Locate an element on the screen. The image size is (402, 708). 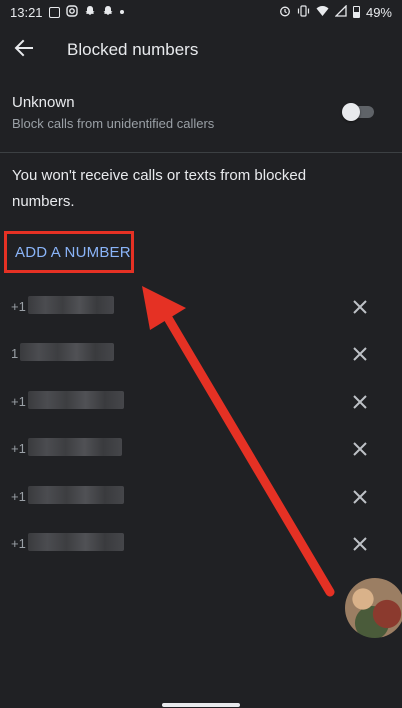
unknown-callers-toggle is located at coordinates (358, 112).